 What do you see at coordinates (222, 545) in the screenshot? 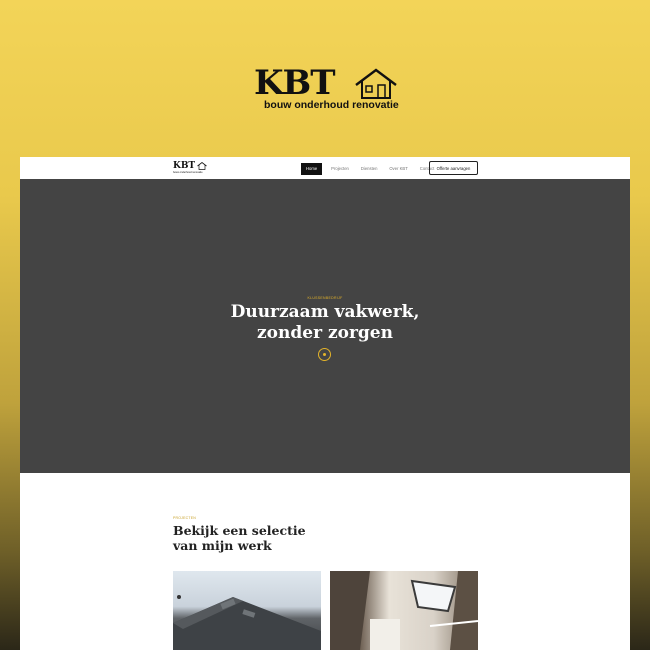
I see `projects-title-line-2: van mijn werk` at bounding box center [222, 545].